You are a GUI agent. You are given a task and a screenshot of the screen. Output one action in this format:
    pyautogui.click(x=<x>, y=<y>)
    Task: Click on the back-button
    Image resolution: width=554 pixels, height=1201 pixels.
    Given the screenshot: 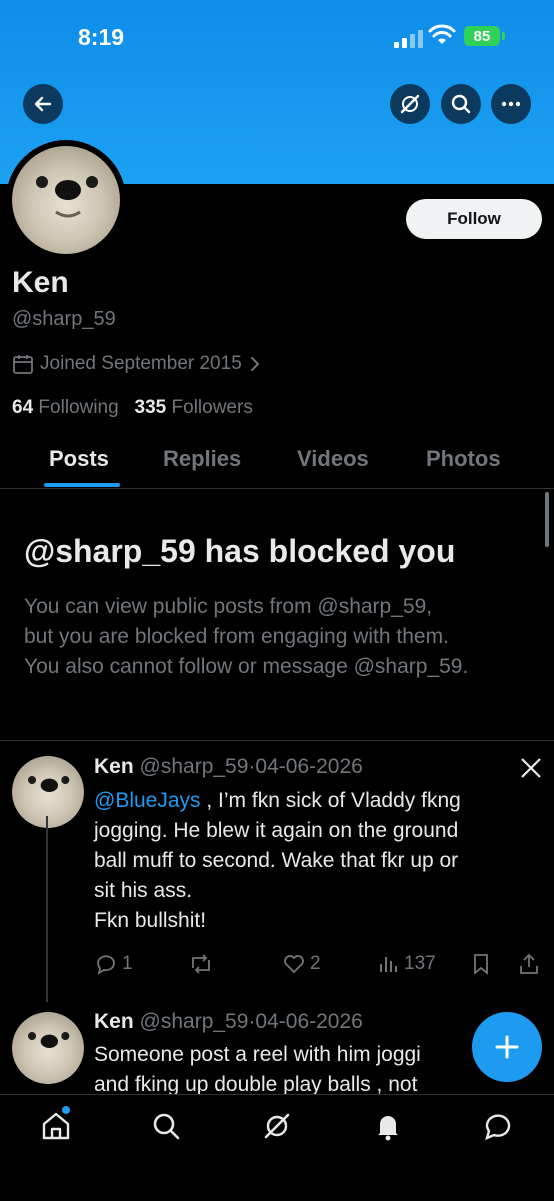 What is the action you would take?
    pyautogui.click(x=43, y=104)
    